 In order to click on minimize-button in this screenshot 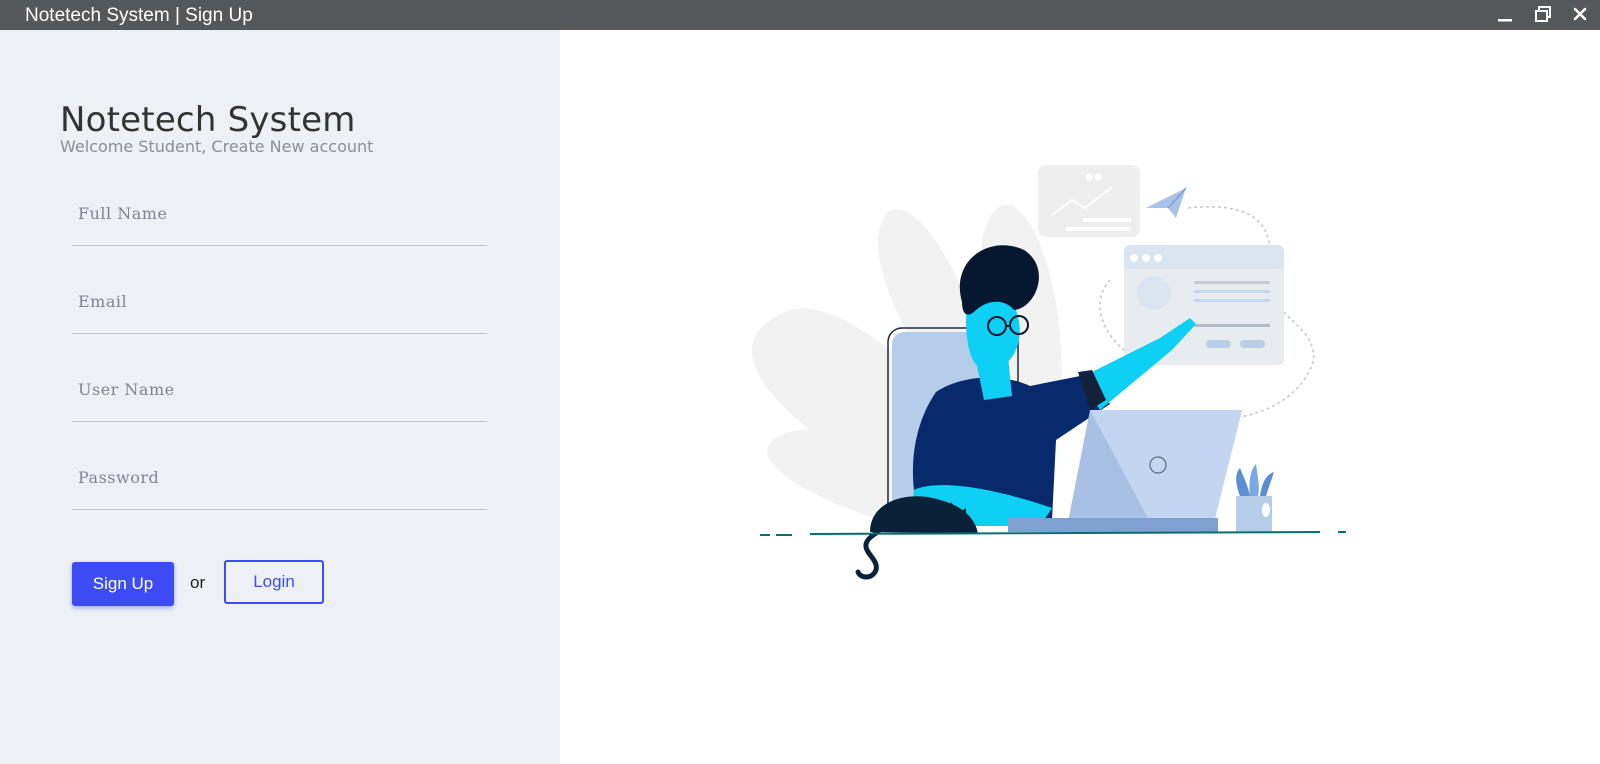, I will do `click(1506, 15)`.